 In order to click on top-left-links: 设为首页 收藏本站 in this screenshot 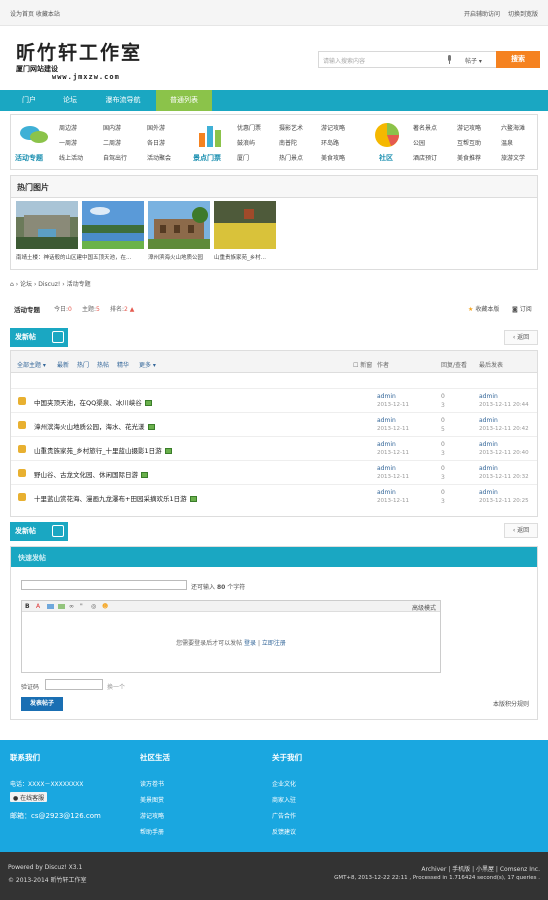, I will do `click(35, 13)`.